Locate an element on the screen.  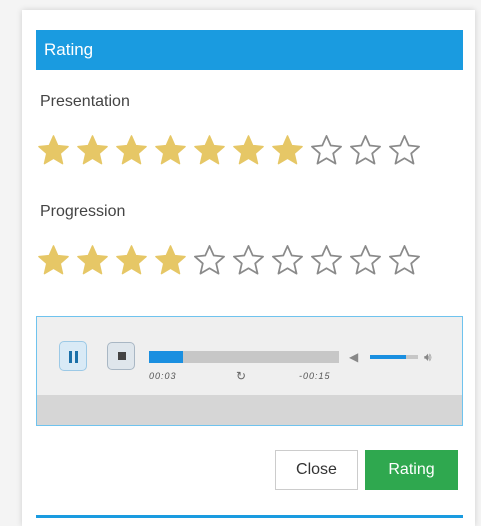
progression-stars is located at coordinates (229, 260).